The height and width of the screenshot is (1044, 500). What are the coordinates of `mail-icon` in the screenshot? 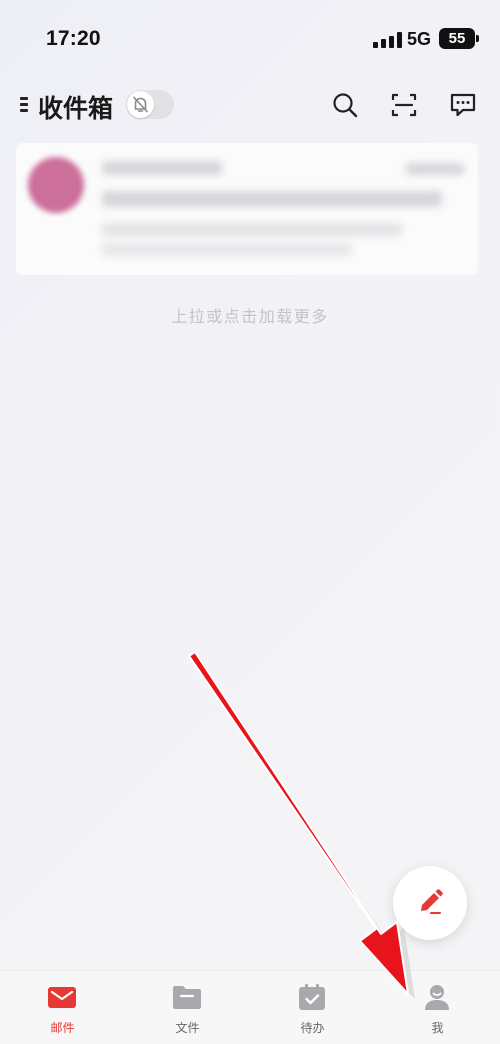 It's located at (62, 997).